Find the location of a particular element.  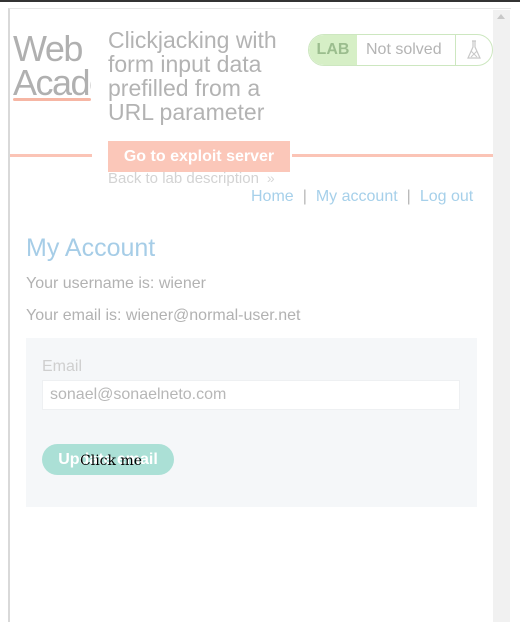

top-navigation: Home | My account | Log out is located at coordinates (362, 197).